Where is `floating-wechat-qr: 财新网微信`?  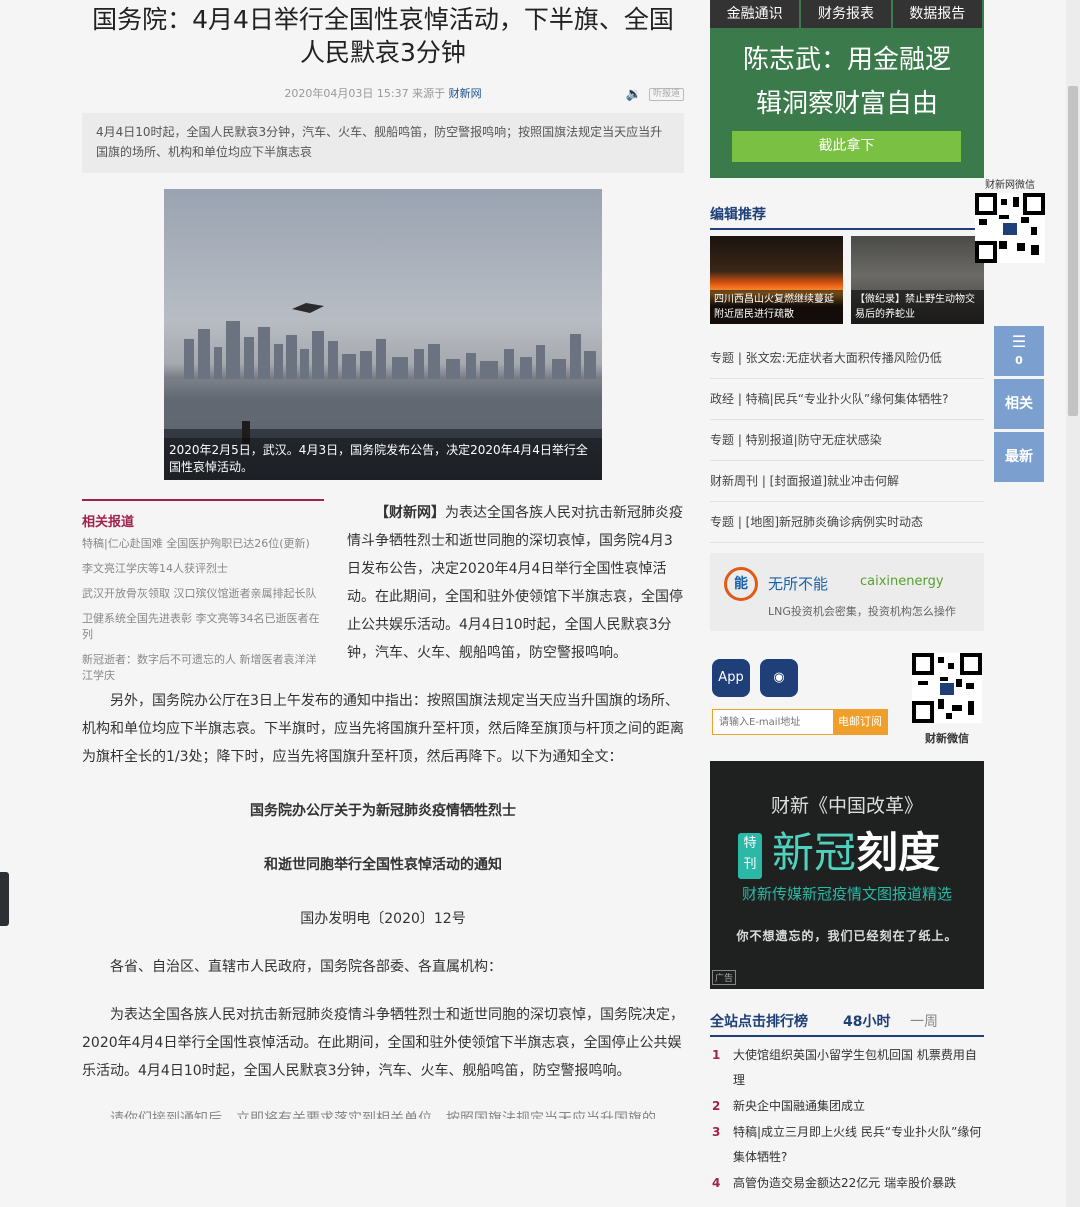
floating-wechat-qr: 财新网微信 is located at coordinates (1010, 221).